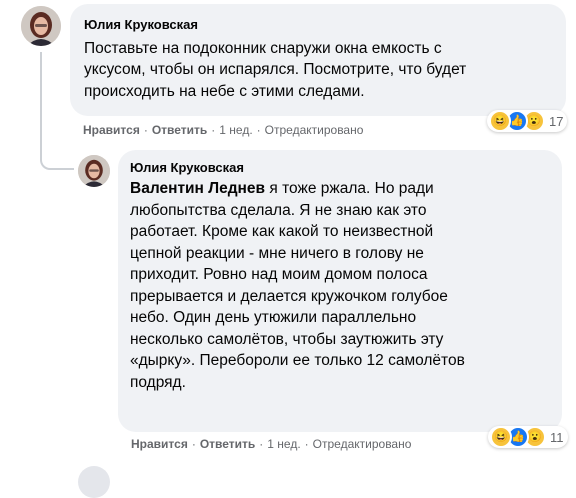  I want to click on comment-line: приходит. Ровно над моим домом полоса, so click(279, 274).